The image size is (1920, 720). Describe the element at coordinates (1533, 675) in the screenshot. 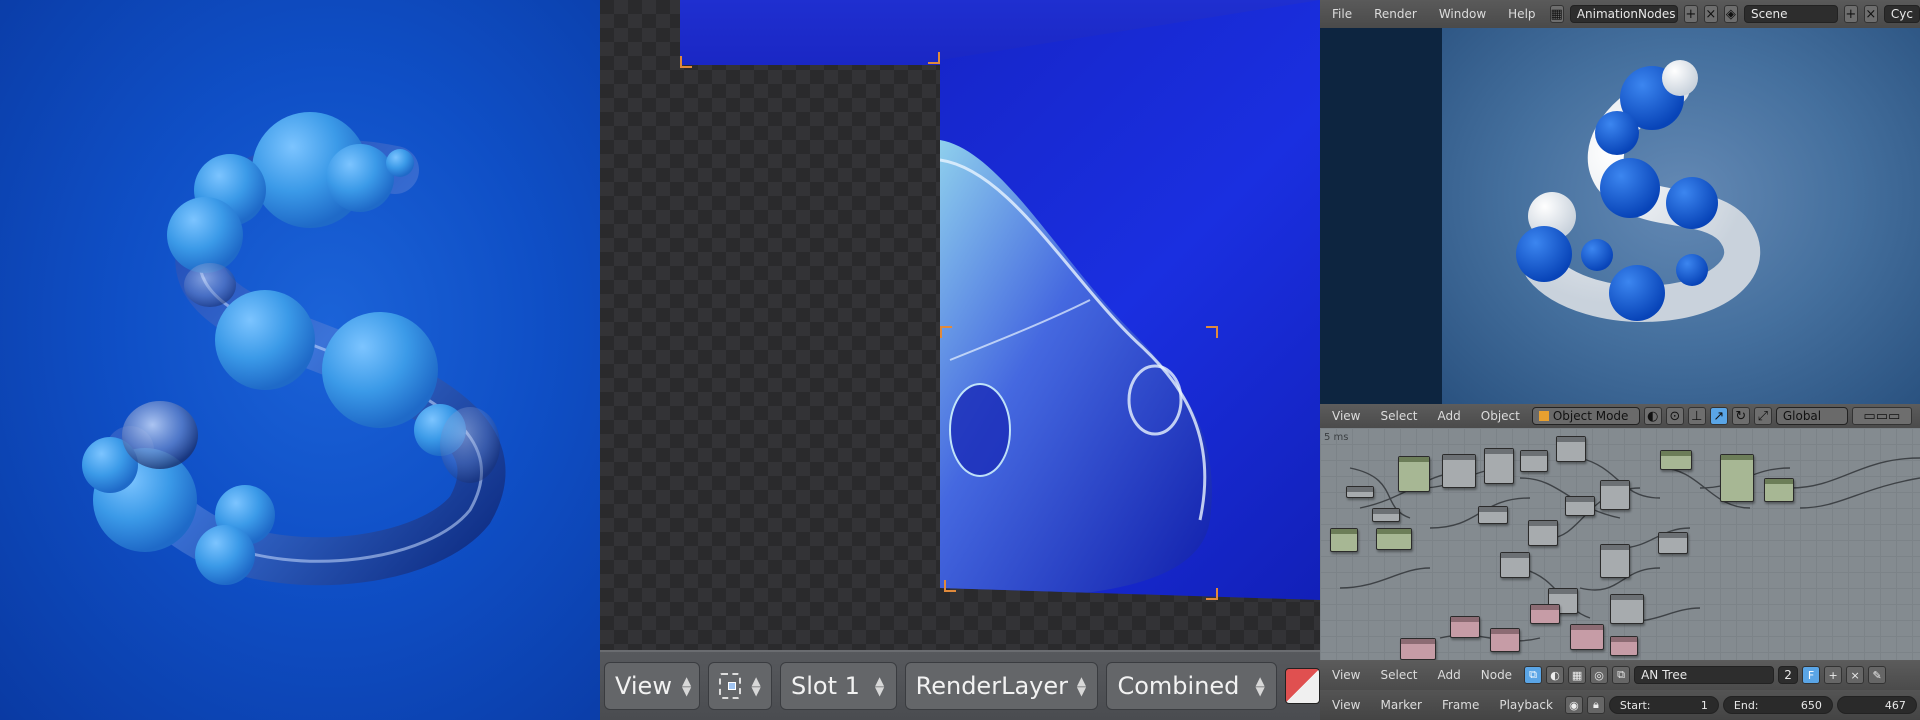

I see `node-tree-type-icon: ⧉` at that location.